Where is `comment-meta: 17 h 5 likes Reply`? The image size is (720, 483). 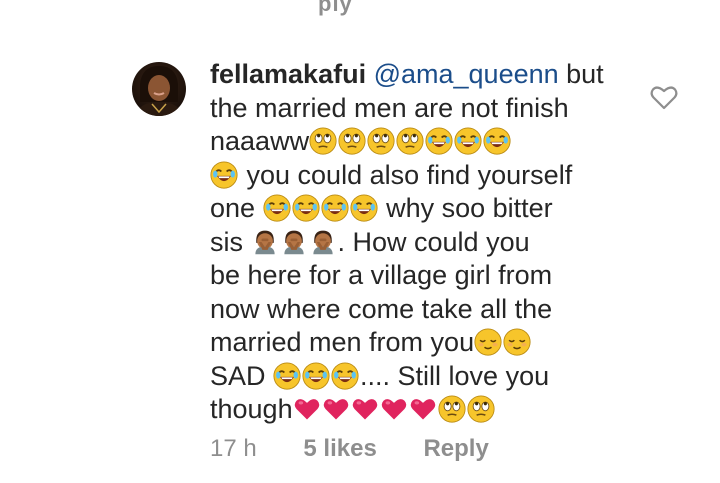 comment-meta: 17 h 5 likes Reply is located at coordinates (349, 449).